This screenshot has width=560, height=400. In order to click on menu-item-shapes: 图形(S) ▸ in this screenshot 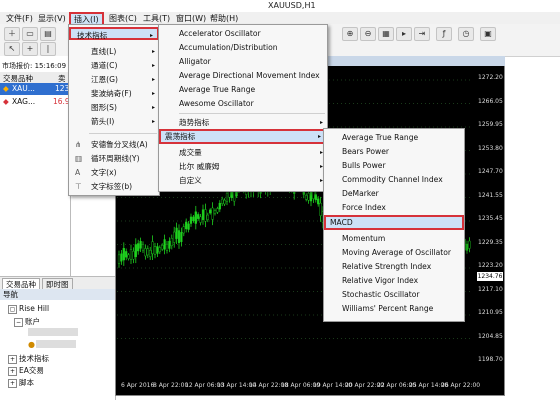, I will do `click(114, 107)`.